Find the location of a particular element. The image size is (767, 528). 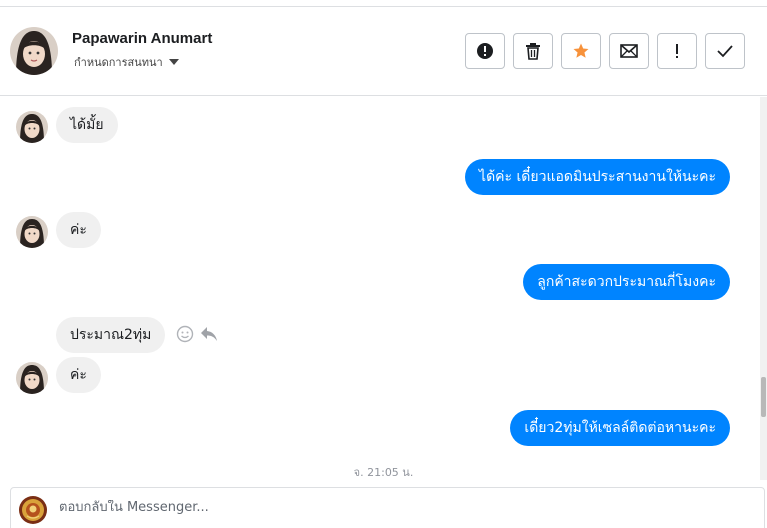

message-bubble-incoming: ได้มั้ย is located at coordinates (87, 125).